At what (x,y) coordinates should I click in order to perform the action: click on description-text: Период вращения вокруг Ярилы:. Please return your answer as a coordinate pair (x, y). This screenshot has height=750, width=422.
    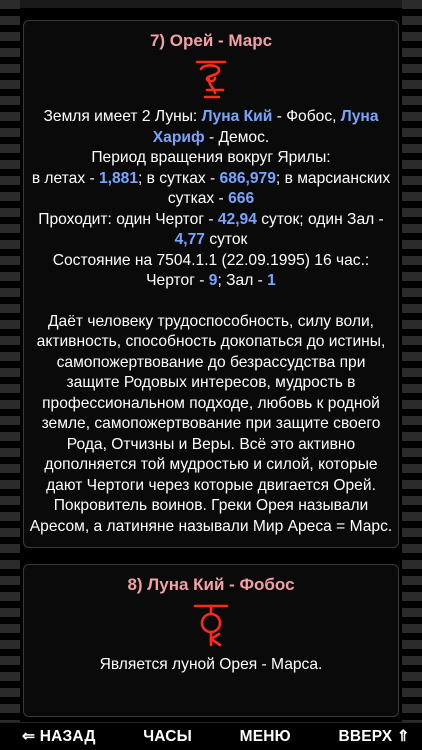
    Looking at the image, I should click on (211, 157).